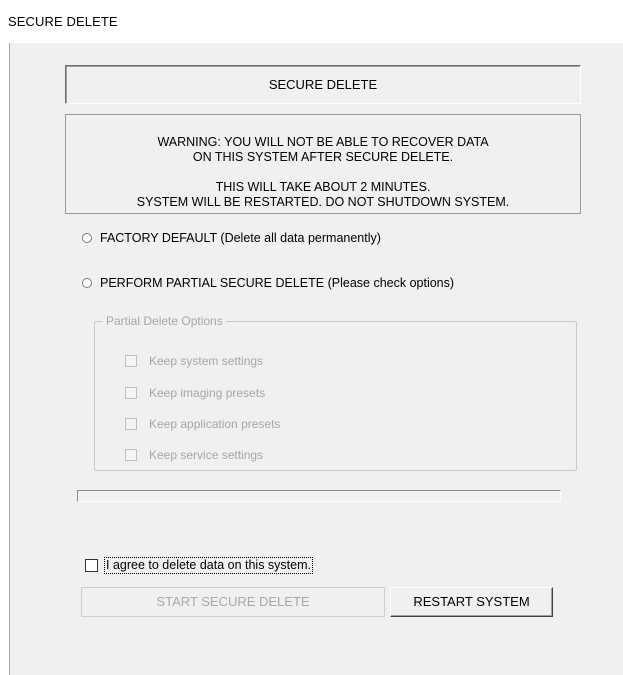  Describe the element at coordinates (131, 424) in the screenshot. I see `keep-application-presets-checkbox` at that location.